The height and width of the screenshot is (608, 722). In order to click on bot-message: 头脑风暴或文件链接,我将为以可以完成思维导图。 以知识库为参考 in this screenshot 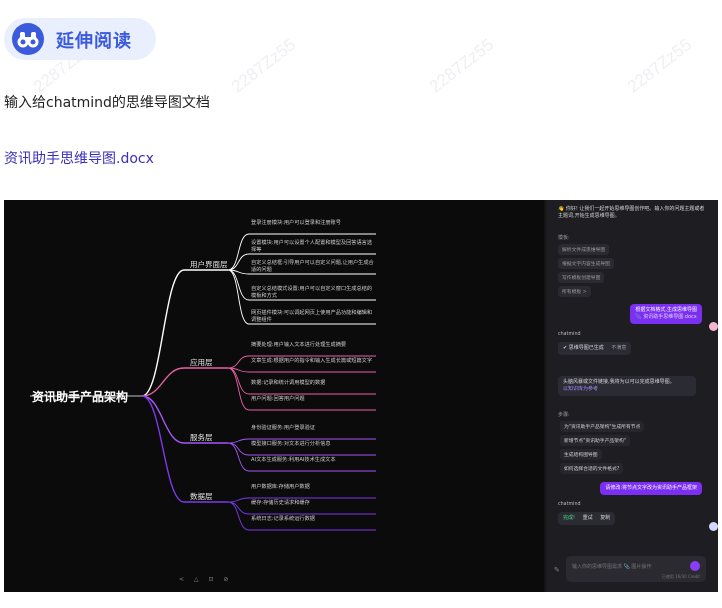, I will do `click(627, 386)`.